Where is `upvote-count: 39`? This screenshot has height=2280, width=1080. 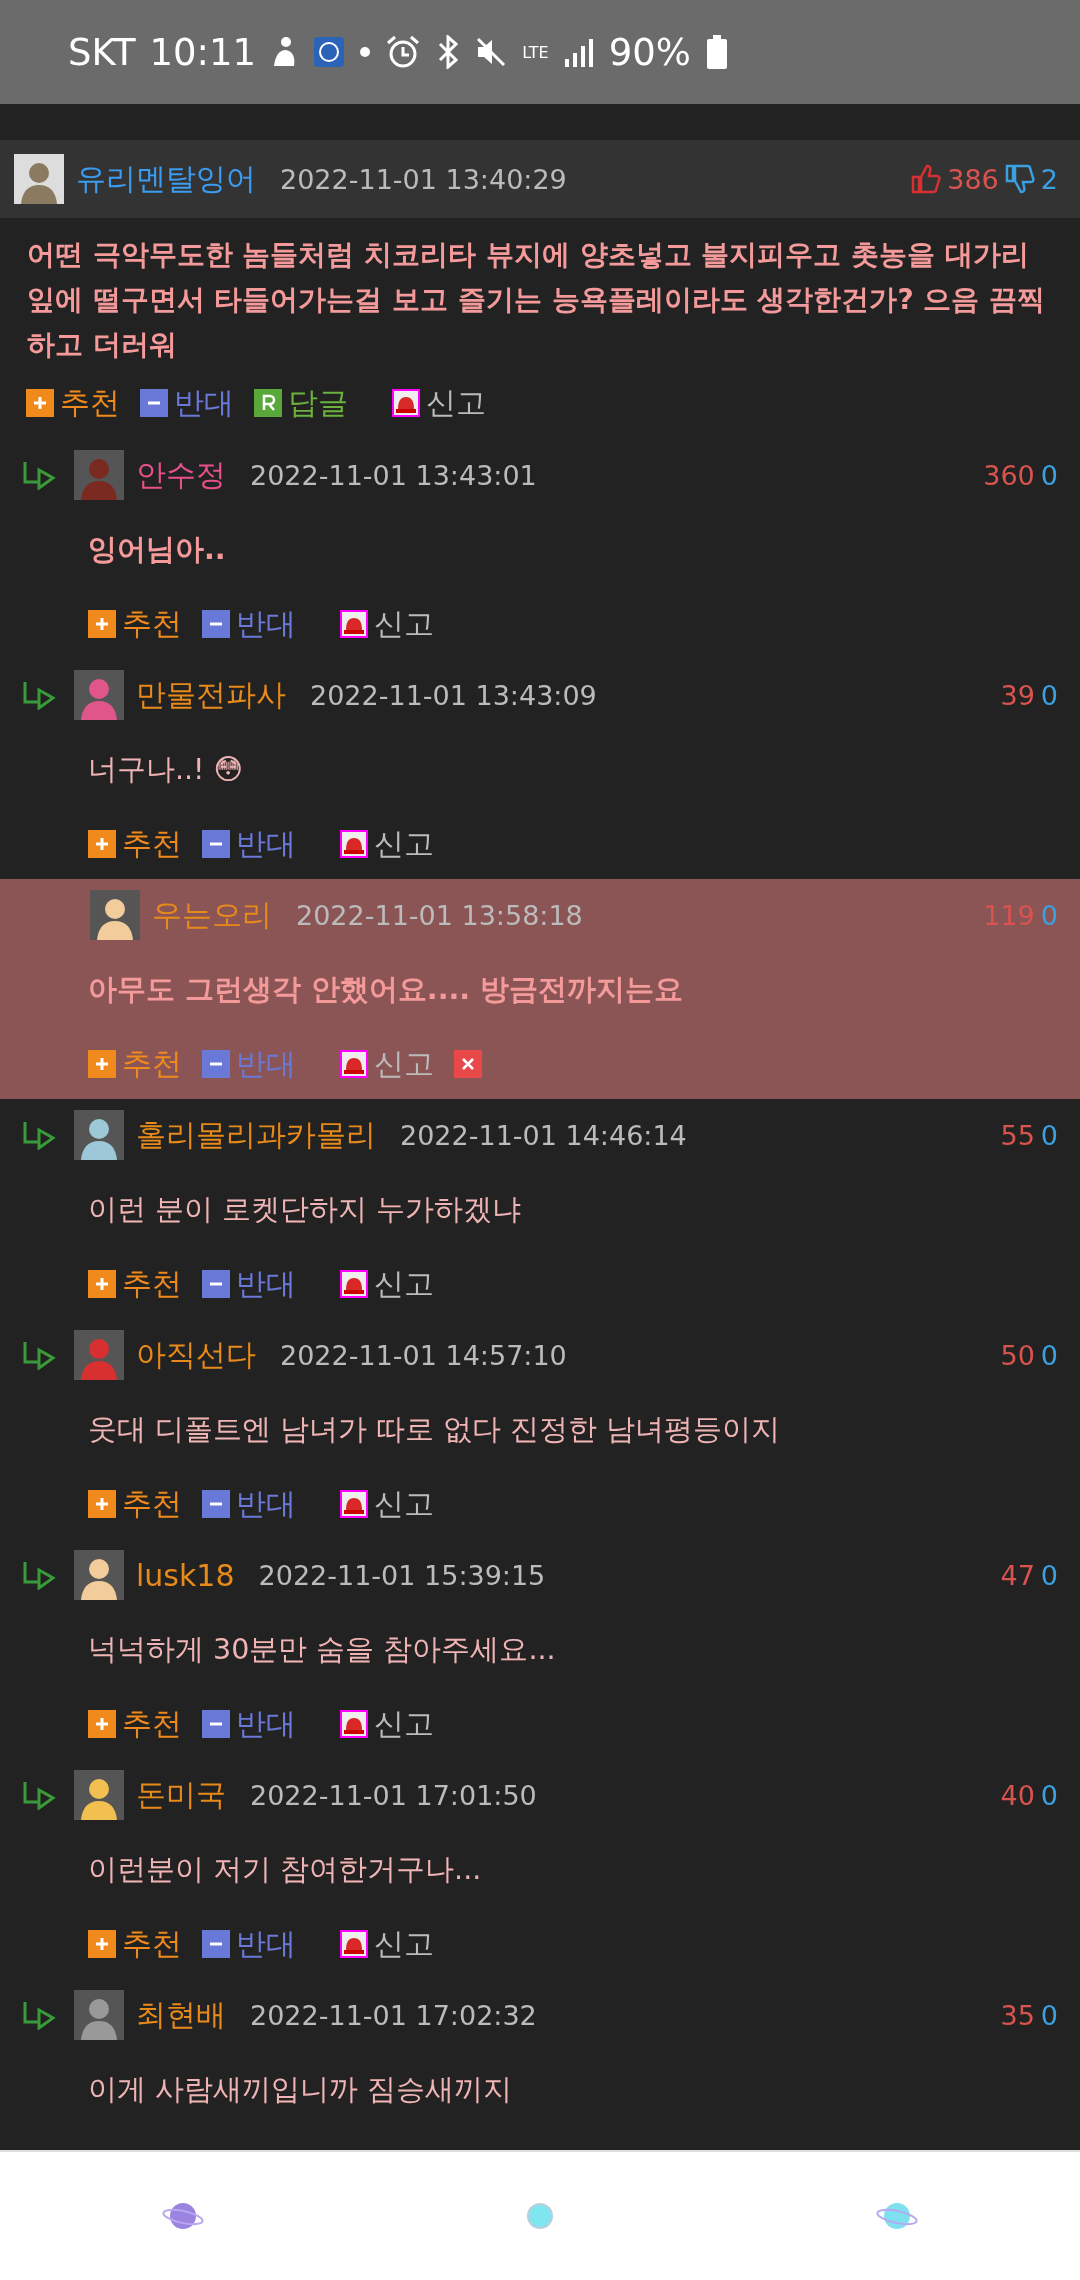
upvote-count: 39 is located at coordinates (1017, 695).